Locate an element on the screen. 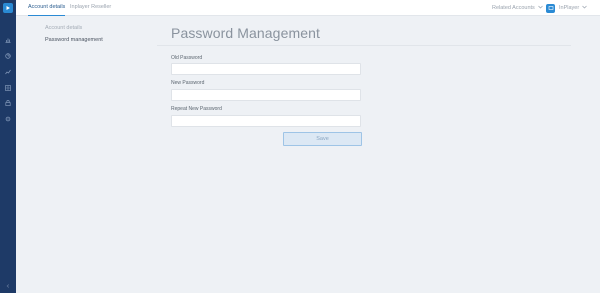  play-logo-icon is located at coordinates (8, 8).